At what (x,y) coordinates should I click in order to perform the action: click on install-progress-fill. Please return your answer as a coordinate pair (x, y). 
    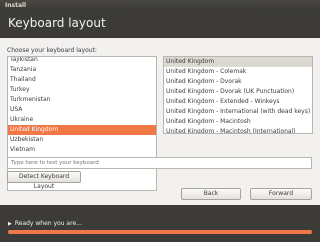
    Looking at the image, I should click on (160, 232).